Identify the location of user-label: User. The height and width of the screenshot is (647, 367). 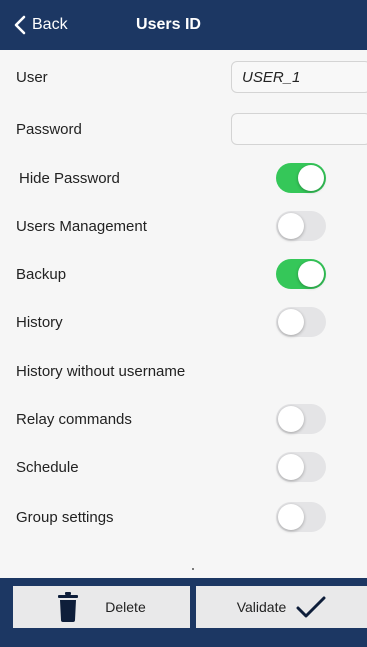
(32, 77).